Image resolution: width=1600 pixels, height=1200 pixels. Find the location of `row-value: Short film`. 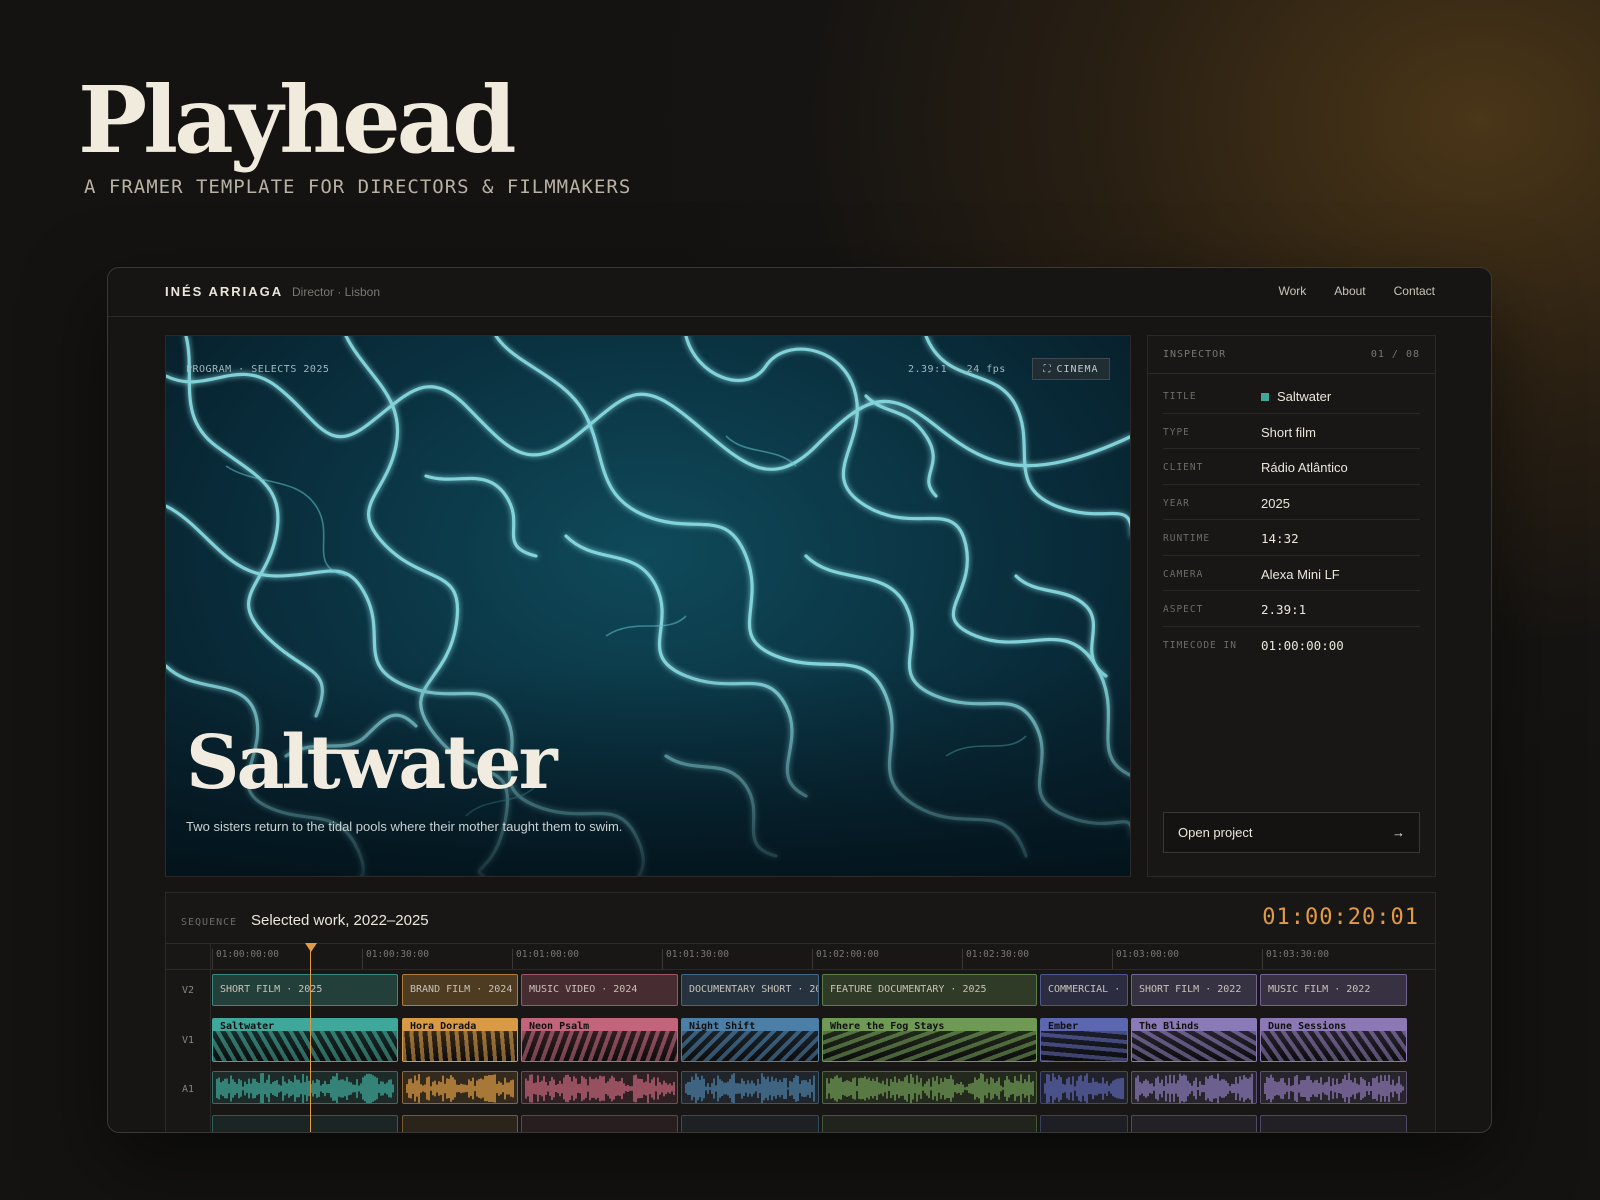

row-value: Short film is located at coordinates (1288, 432).